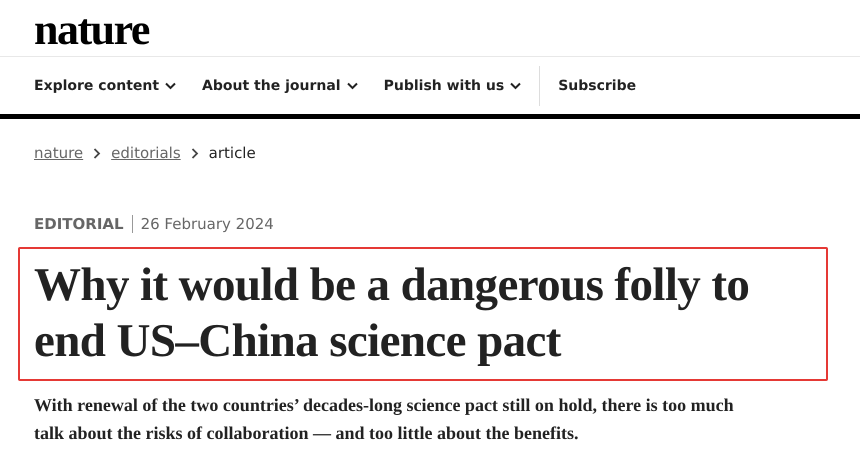 The width and height of the screenshot is (860, 474). I want to click on breadcrumb-link: nature, so click(59, 153).